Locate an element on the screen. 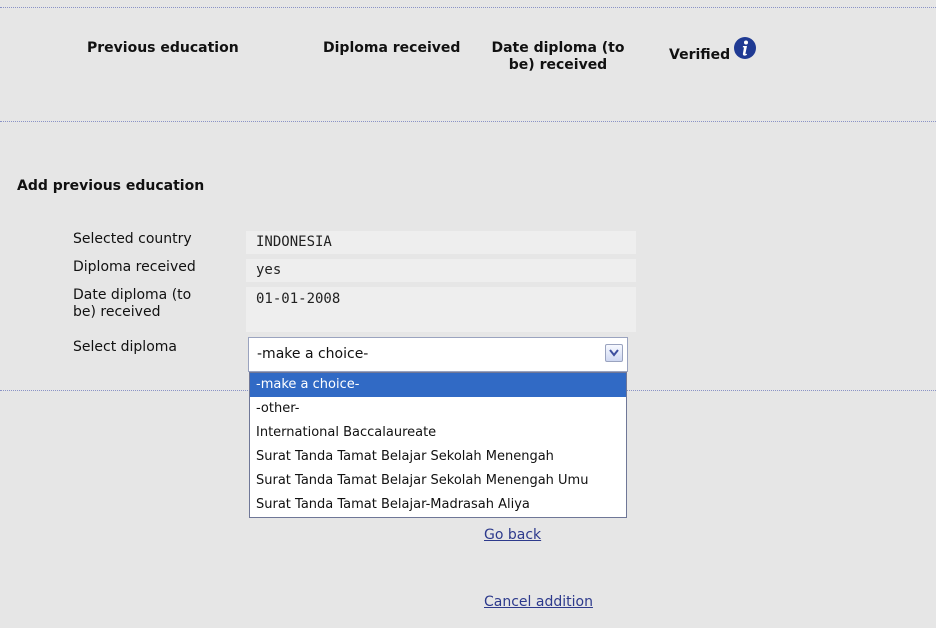  info-icon is located at coordinates (745, 48).